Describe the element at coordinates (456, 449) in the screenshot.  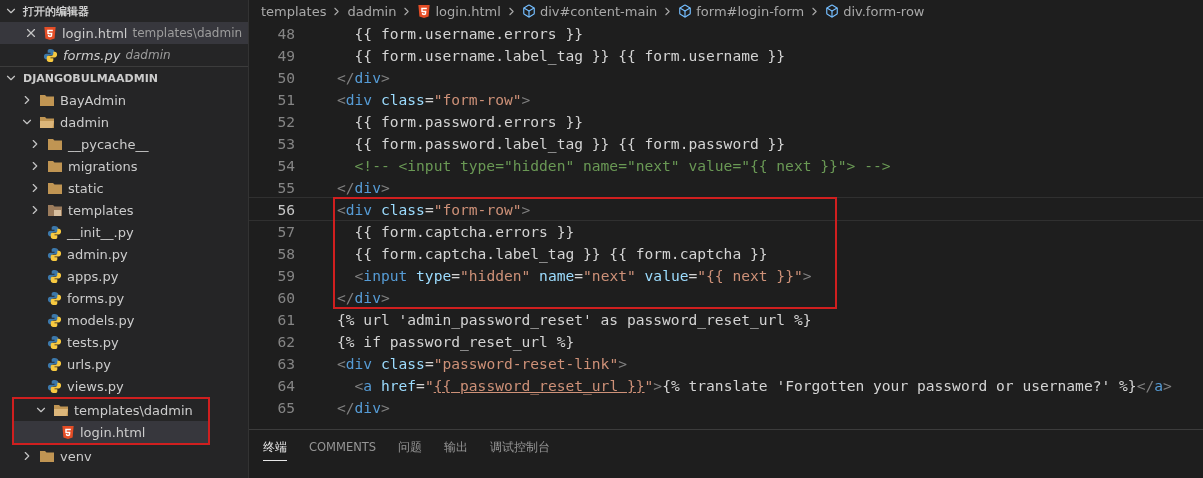
I see `panel-tab: 输出` at that location.